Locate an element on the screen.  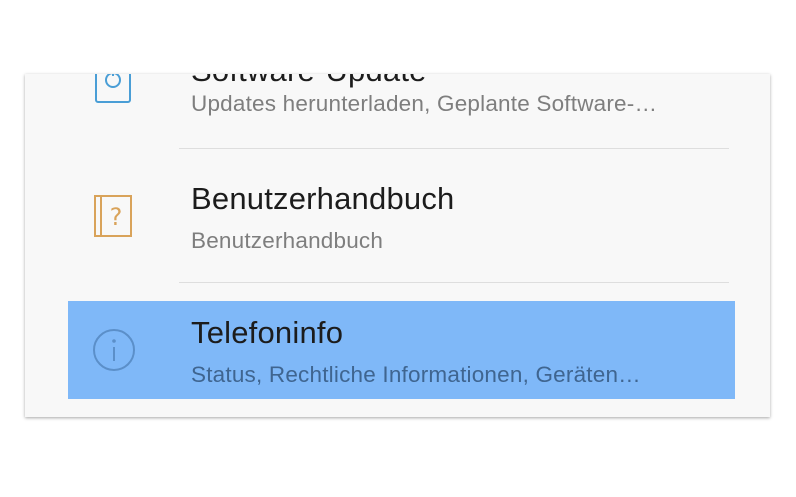
item-subtitle: Benutzerhandbuch is located at coordinates (287, 240).